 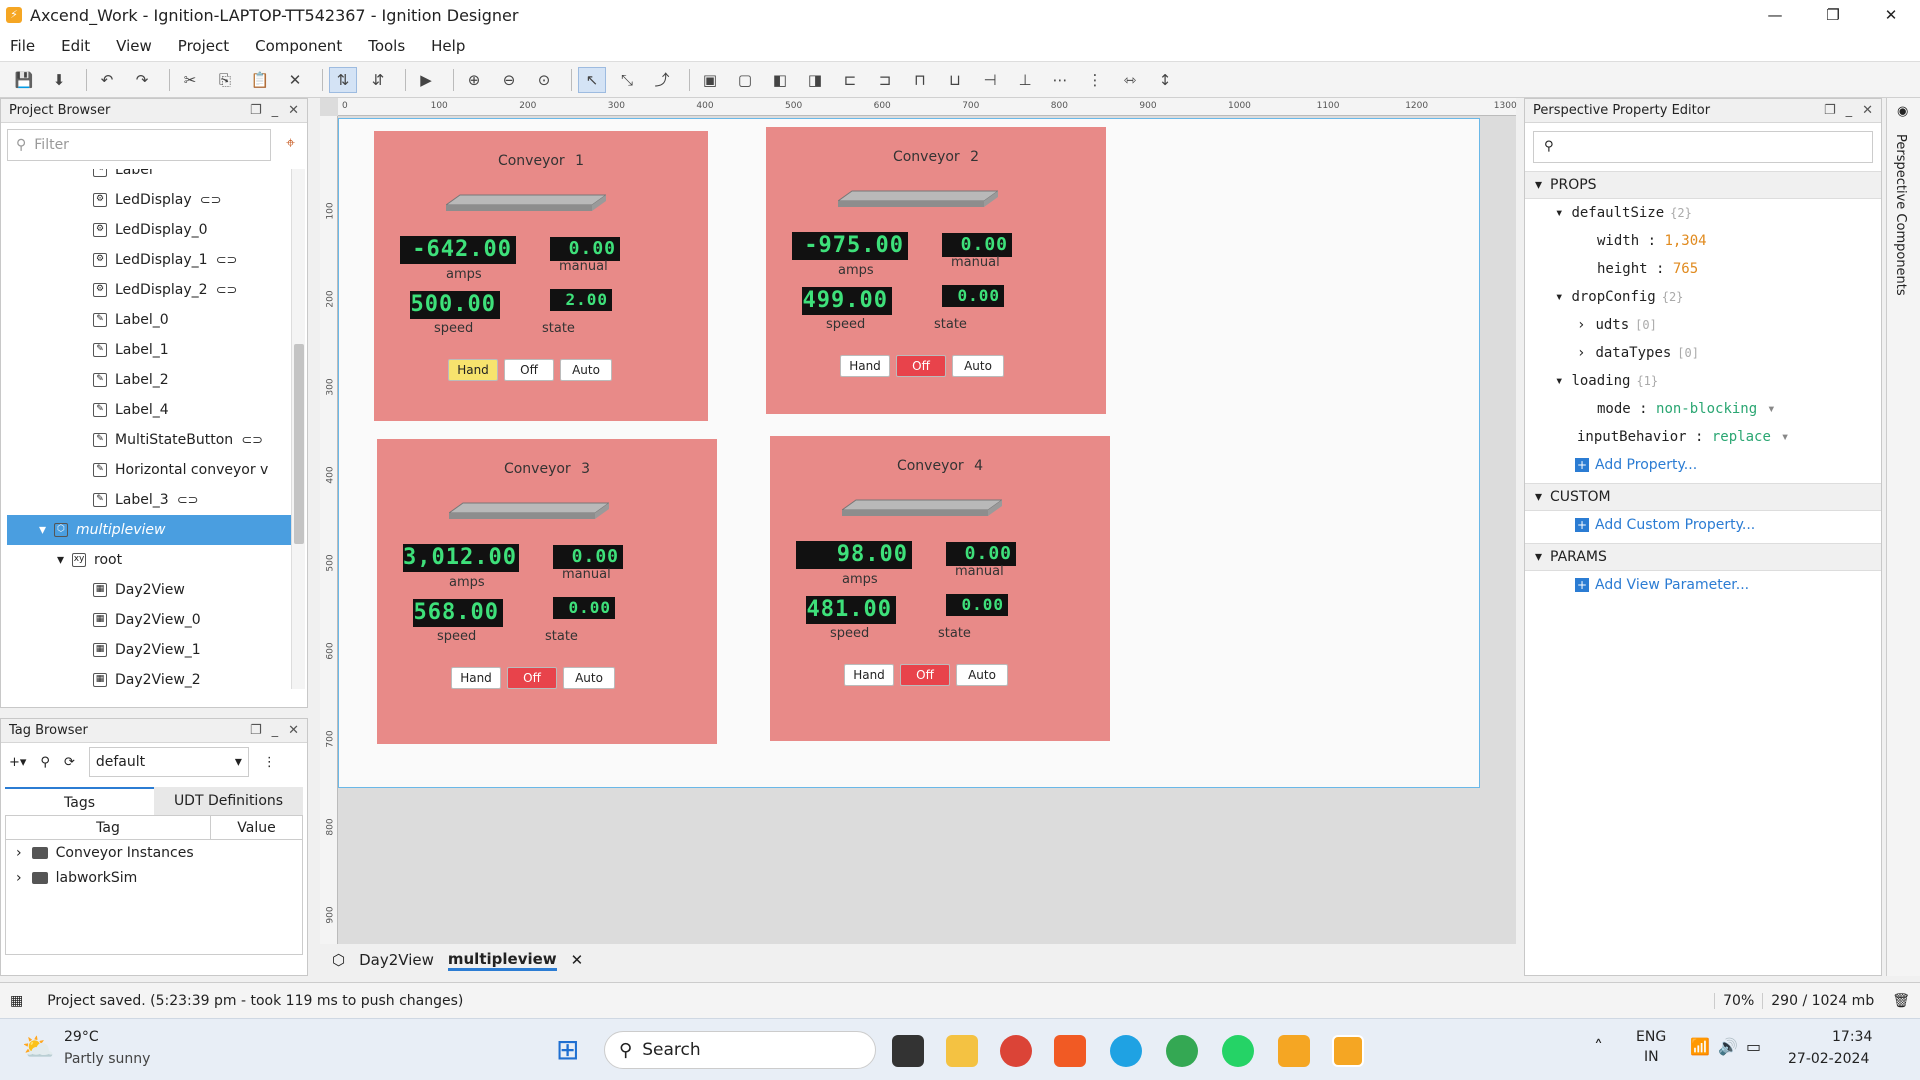 I want to click on bring-front-icon: ◧, so click(x=780, y=80).